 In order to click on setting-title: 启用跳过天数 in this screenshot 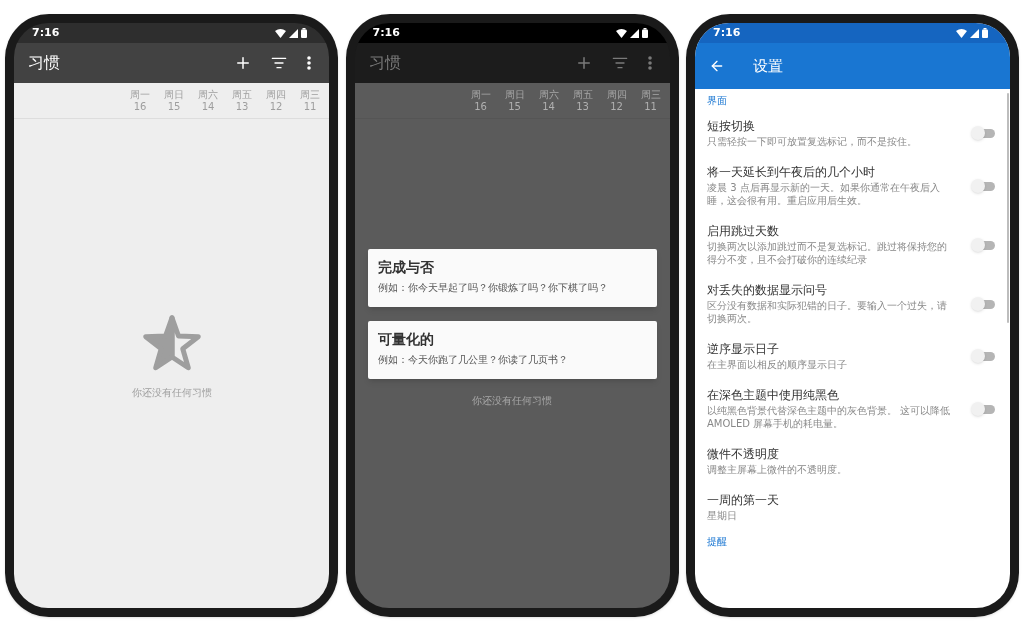, I will do `click(829, 231)`.